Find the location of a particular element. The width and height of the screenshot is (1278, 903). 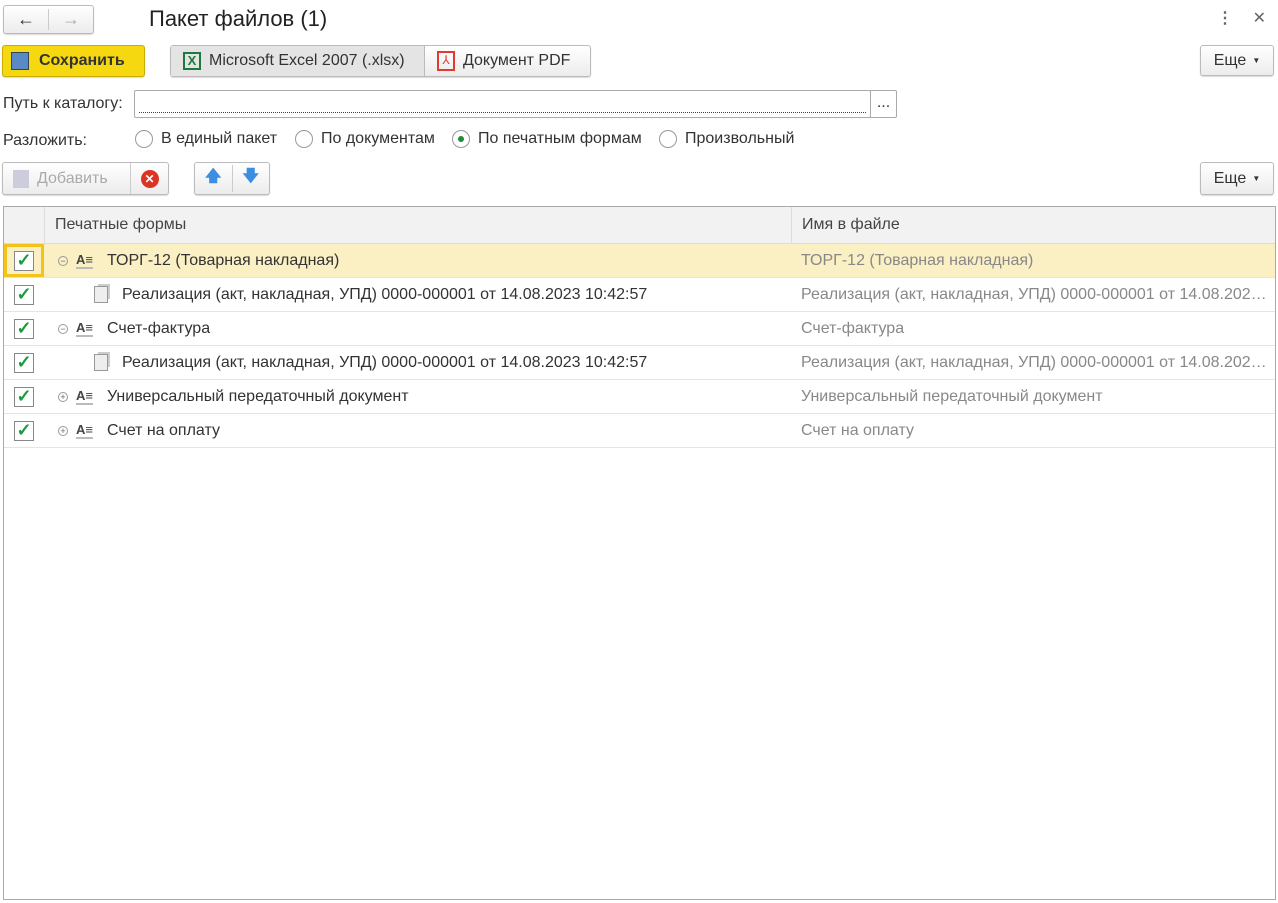

path-input is located at coordinates (502, 104).